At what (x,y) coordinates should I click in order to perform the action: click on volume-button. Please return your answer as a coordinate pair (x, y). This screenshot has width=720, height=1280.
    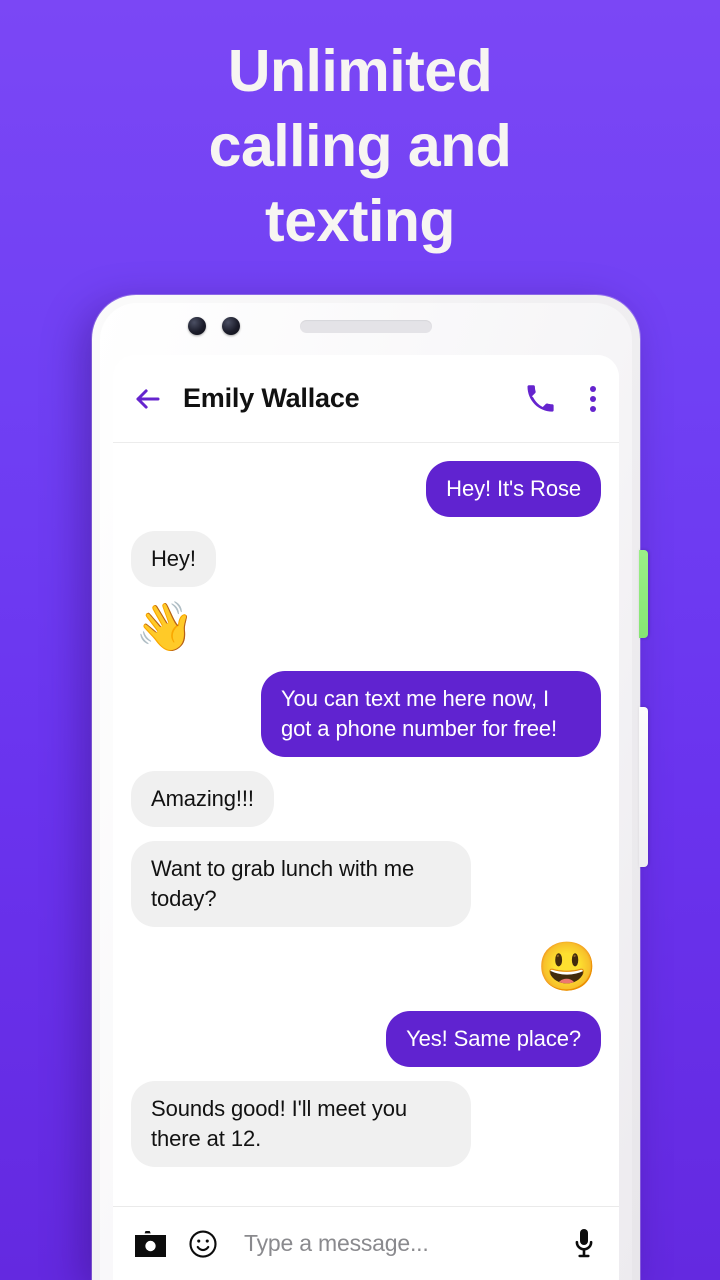
    Looking at the image, I should click on (643, 594).